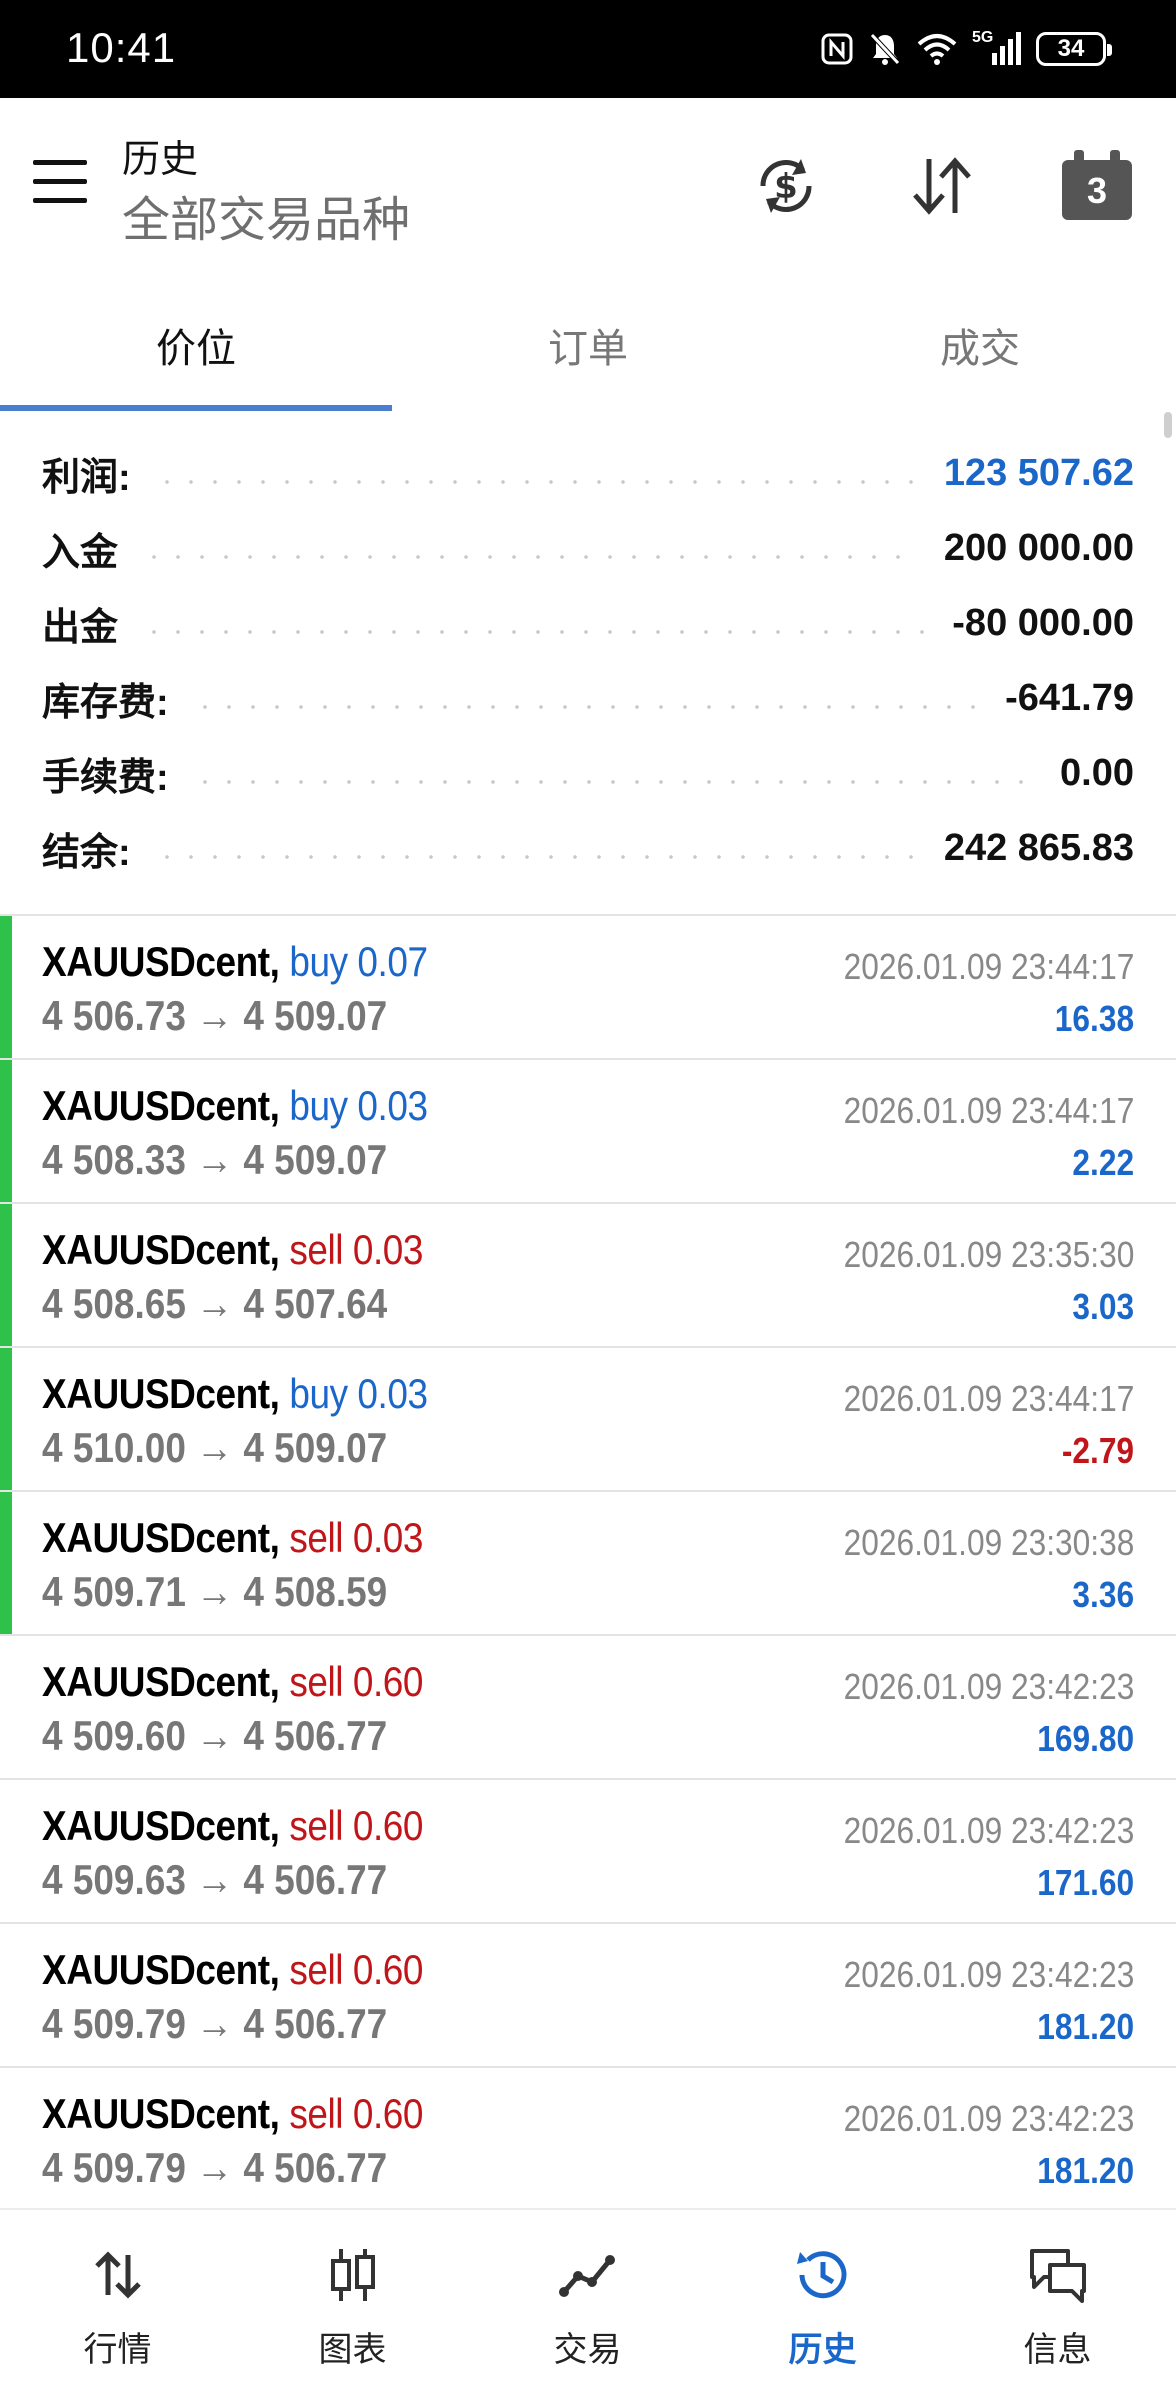 The image size is (1176, 2400). I want to click on summary-label: 利润:, so click(86, 478).